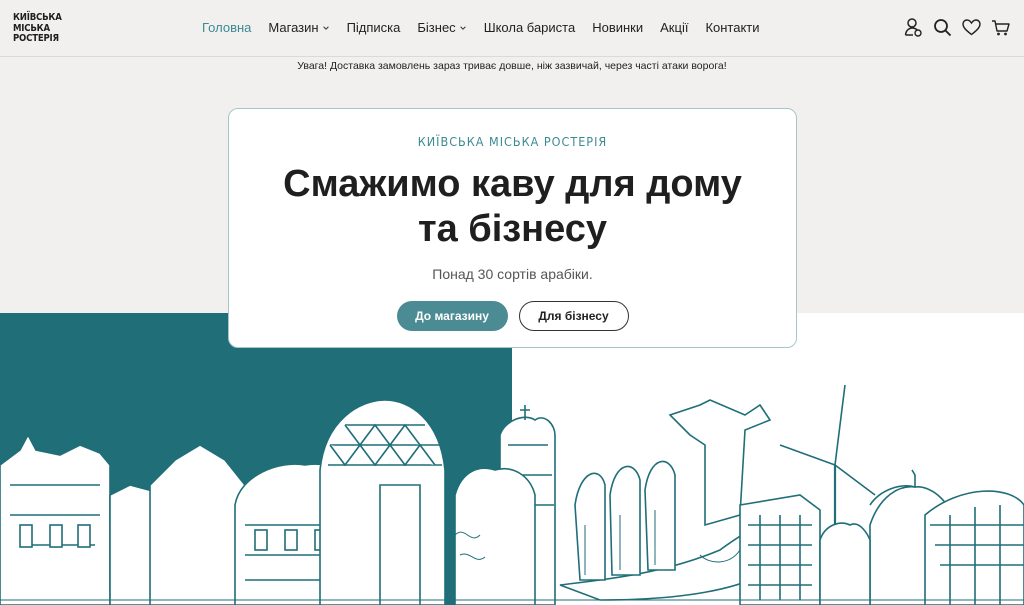  What do you see at coordinates (512, 207) in the screenshot?
I see `hero-title: Смажимо каву для дому та бізнесу` at bounding box center [512, 207].